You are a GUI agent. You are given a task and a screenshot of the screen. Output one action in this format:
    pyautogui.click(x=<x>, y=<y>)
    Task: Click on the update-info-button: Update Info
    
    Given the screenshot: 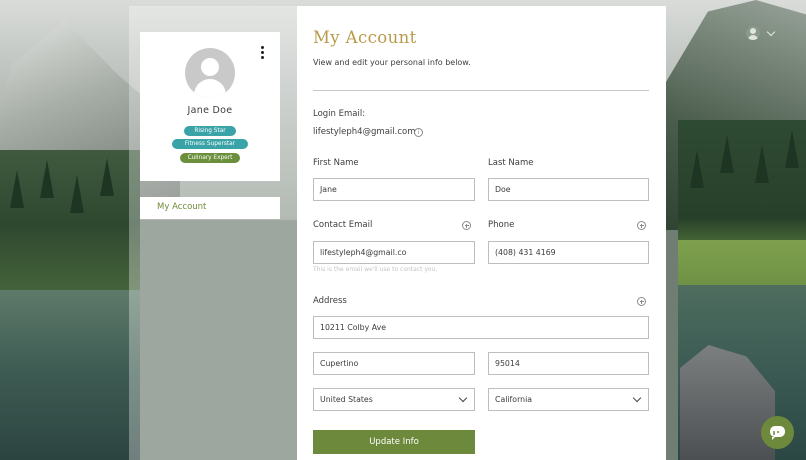 What is the action you would take?
    pyautogui.click(x=394, y=442)
    